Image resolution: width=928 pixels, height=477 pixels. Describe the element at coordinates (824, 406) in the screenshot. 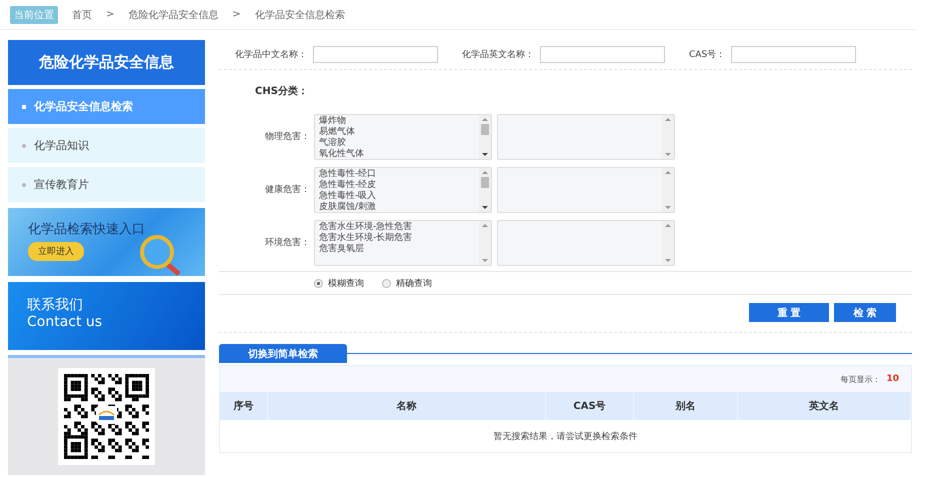

I see `column-header: 英文名` at that location.